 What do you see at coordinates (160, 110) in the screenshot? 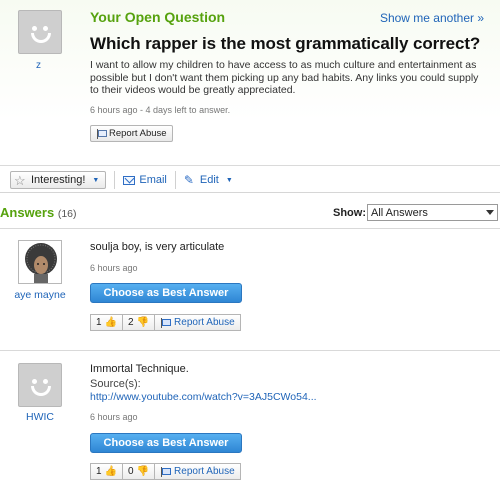
I see `question-meta: 6 hours ago - 4 days left to answer.` at bounding box center [160, 110].